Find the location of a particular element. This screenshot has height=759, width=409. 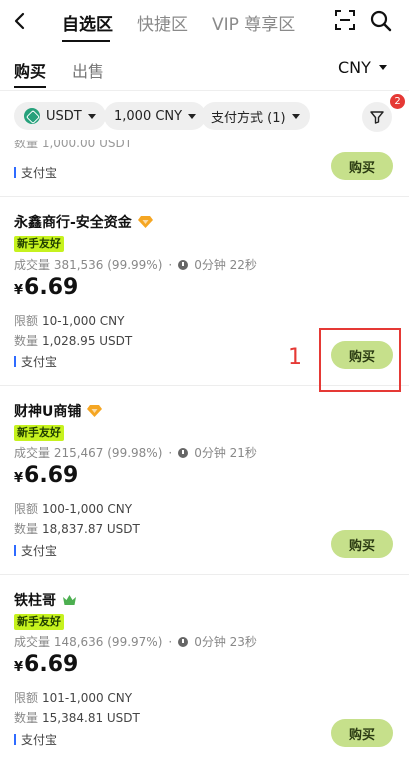

limit-line: 限额 10-1,000 CNY is located at coordinates (69, 320).